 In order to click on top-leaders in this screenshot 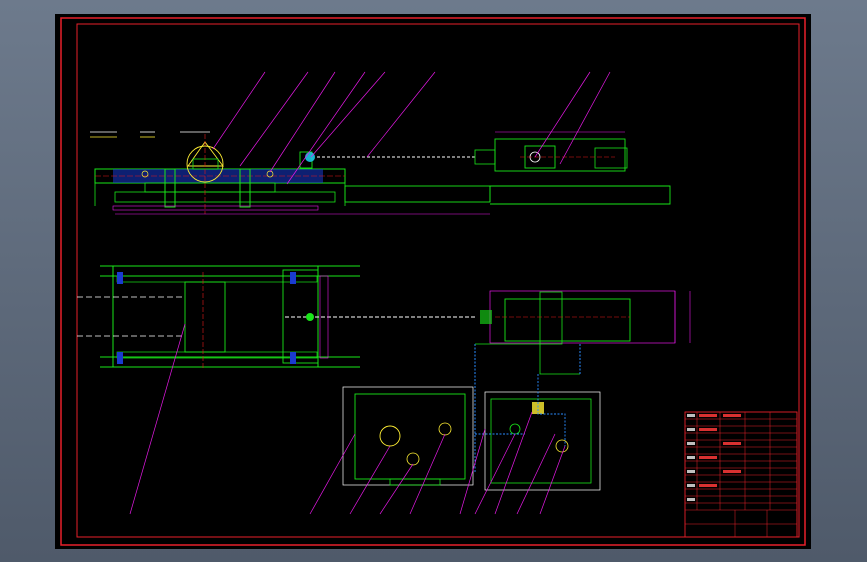, I will do `click(411, 128)`.